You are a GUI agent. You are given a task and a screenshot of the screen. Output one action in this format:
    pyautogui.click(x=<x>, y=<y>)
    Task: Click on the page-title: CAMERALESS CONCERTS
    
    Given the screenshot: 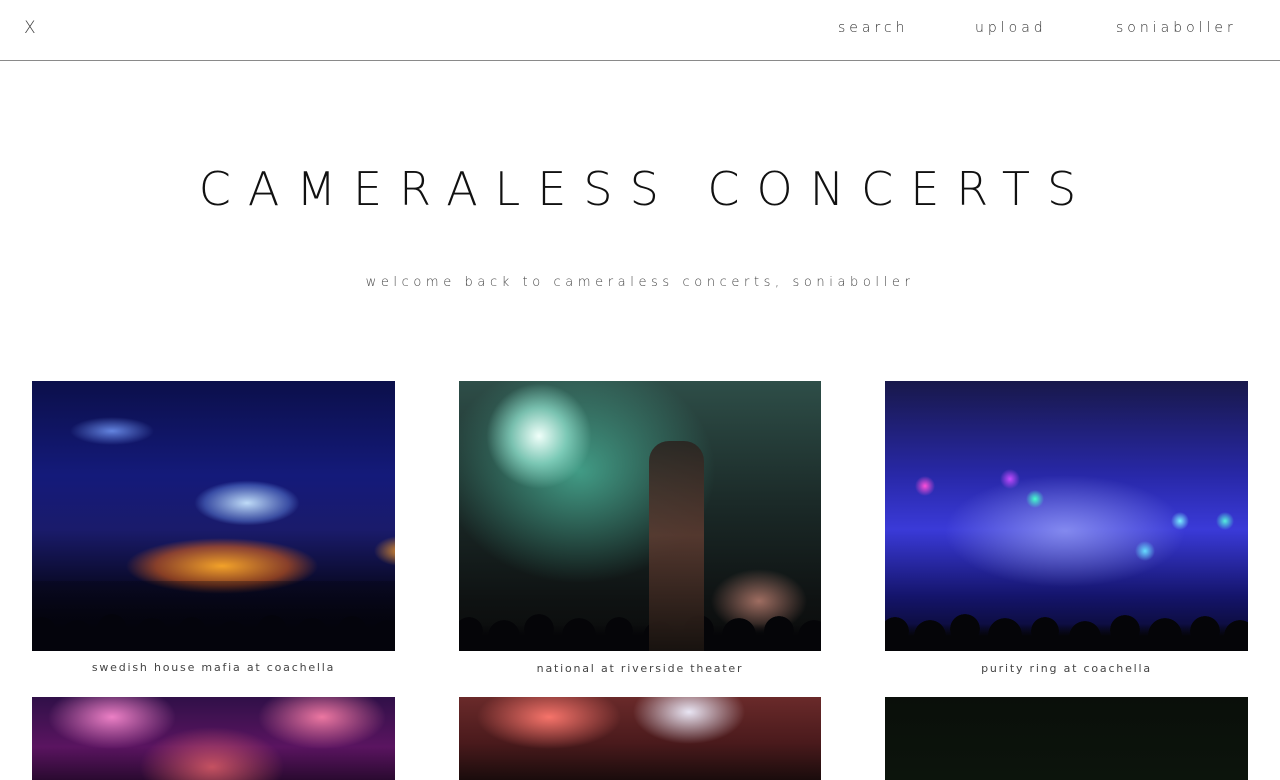 What is the action you would take?
    pyautogui.click(x=646, y=189)
    